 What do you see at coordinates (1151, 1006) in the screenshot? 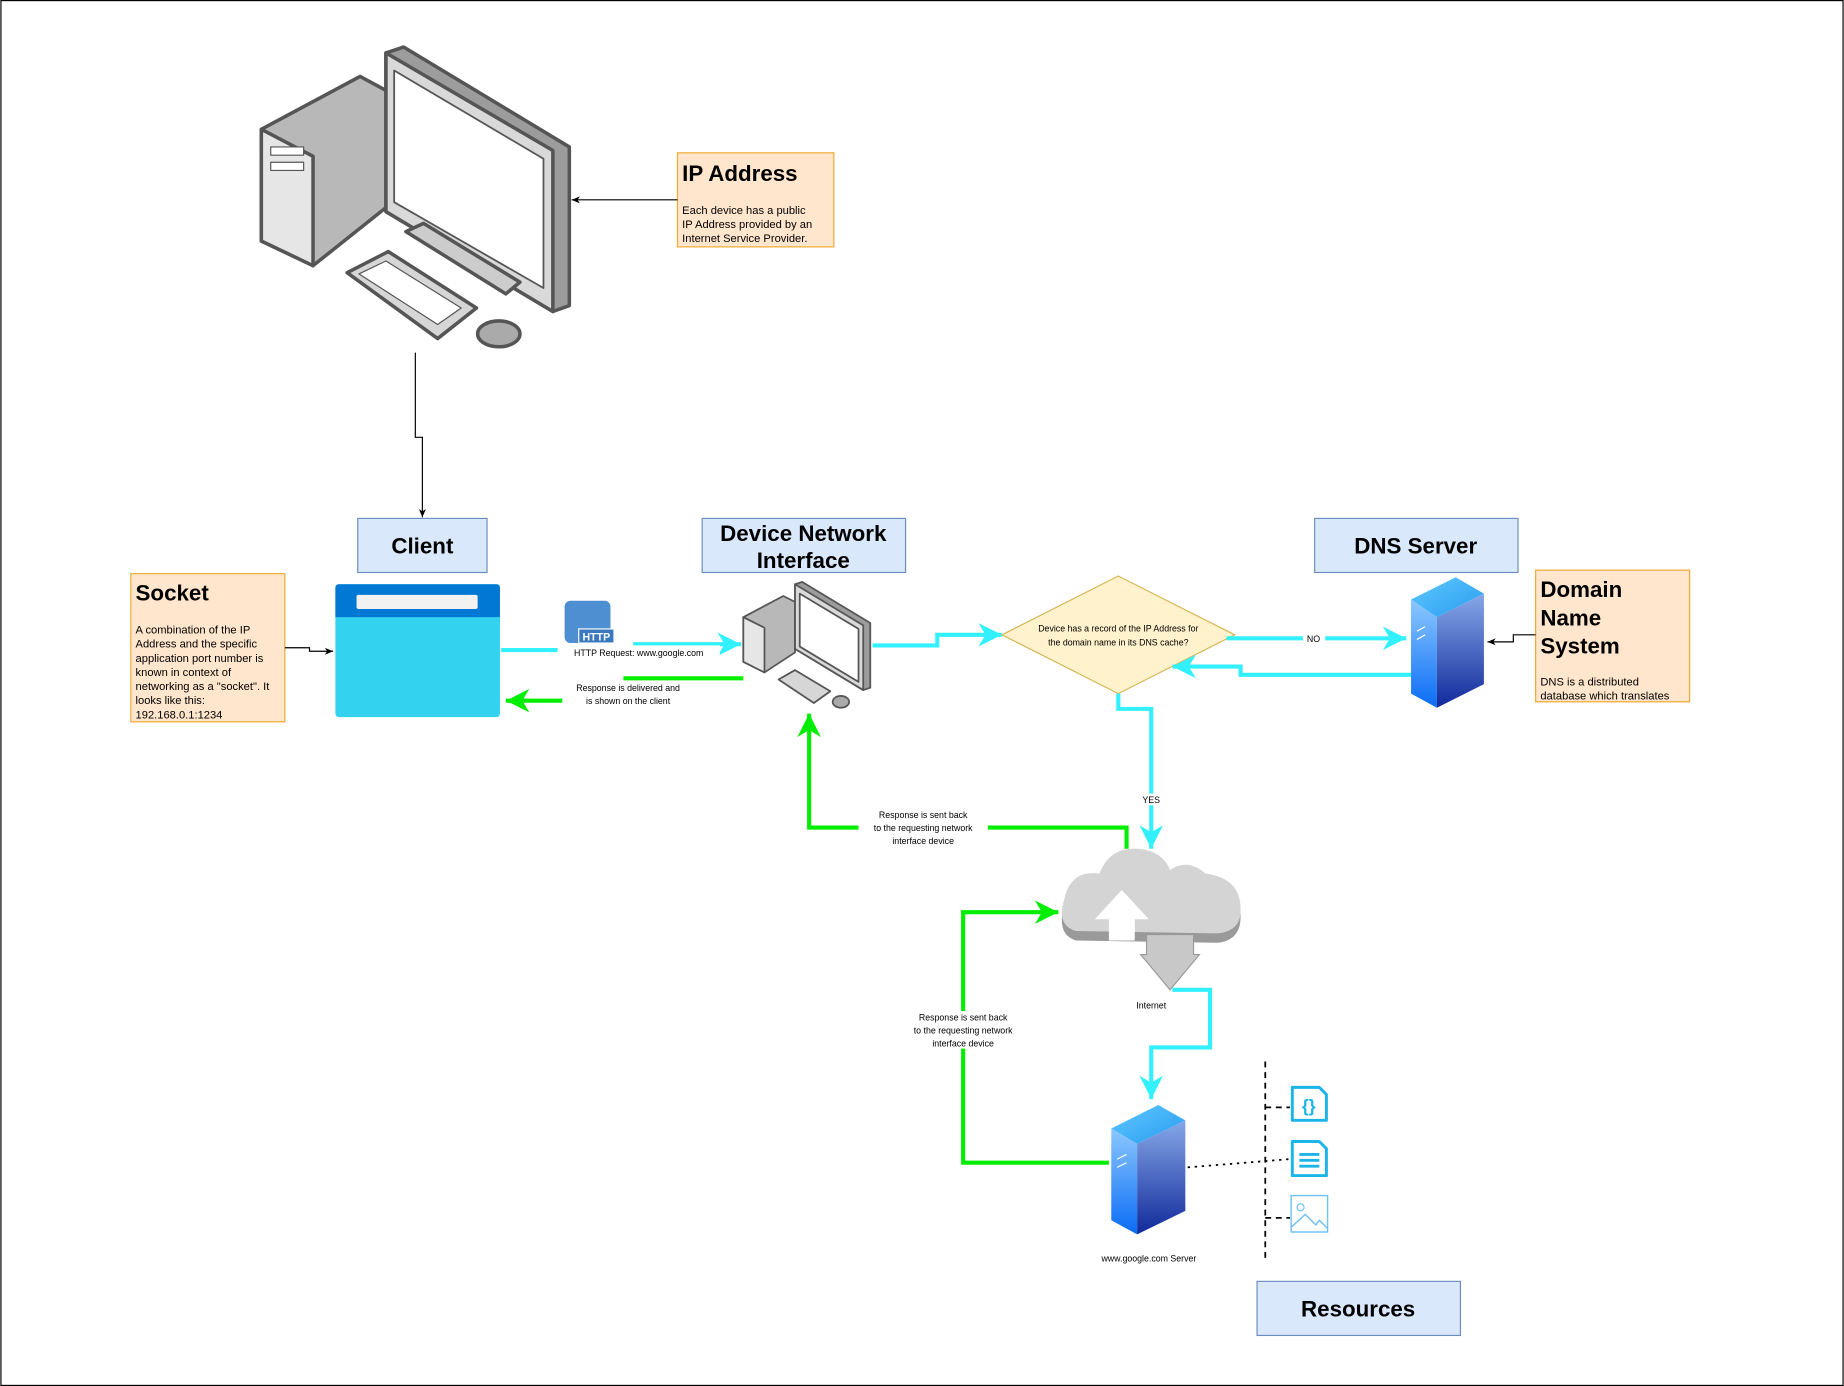
I see `internet-label: Internet` at bounding box center [1151, 1006].